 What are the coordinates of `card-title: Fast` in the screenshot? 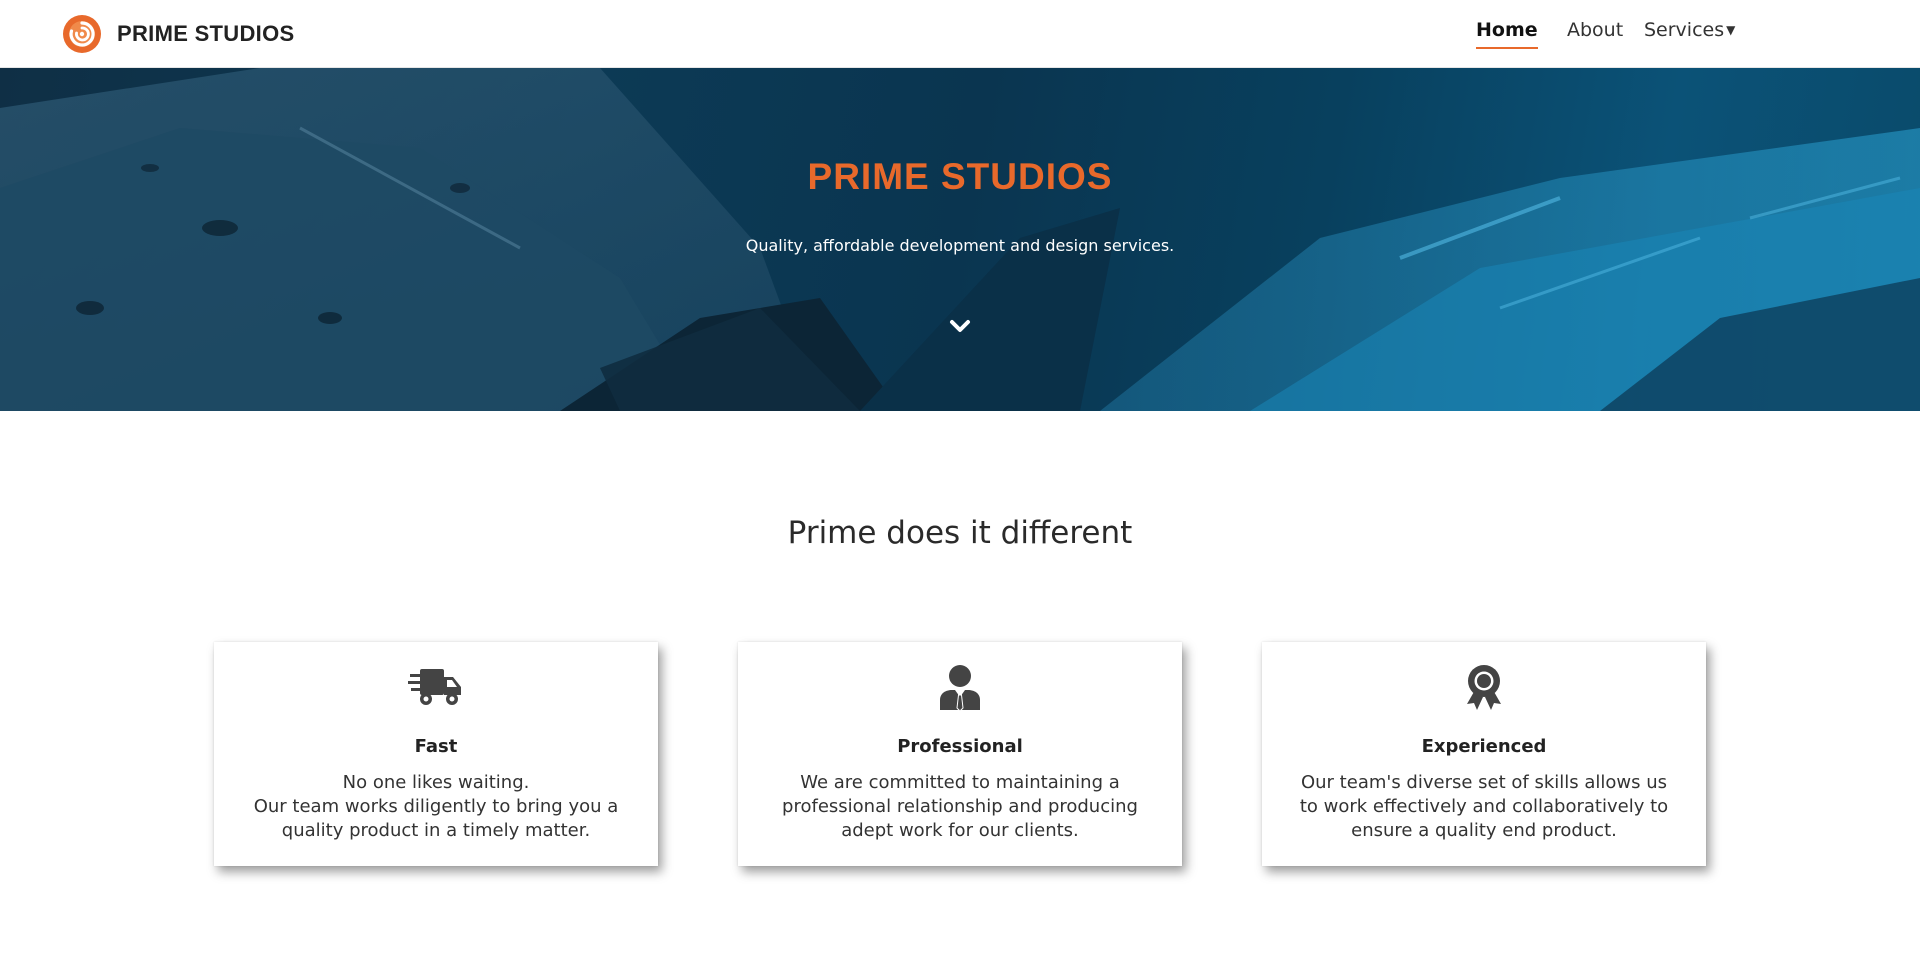 It's located at (436, 746).